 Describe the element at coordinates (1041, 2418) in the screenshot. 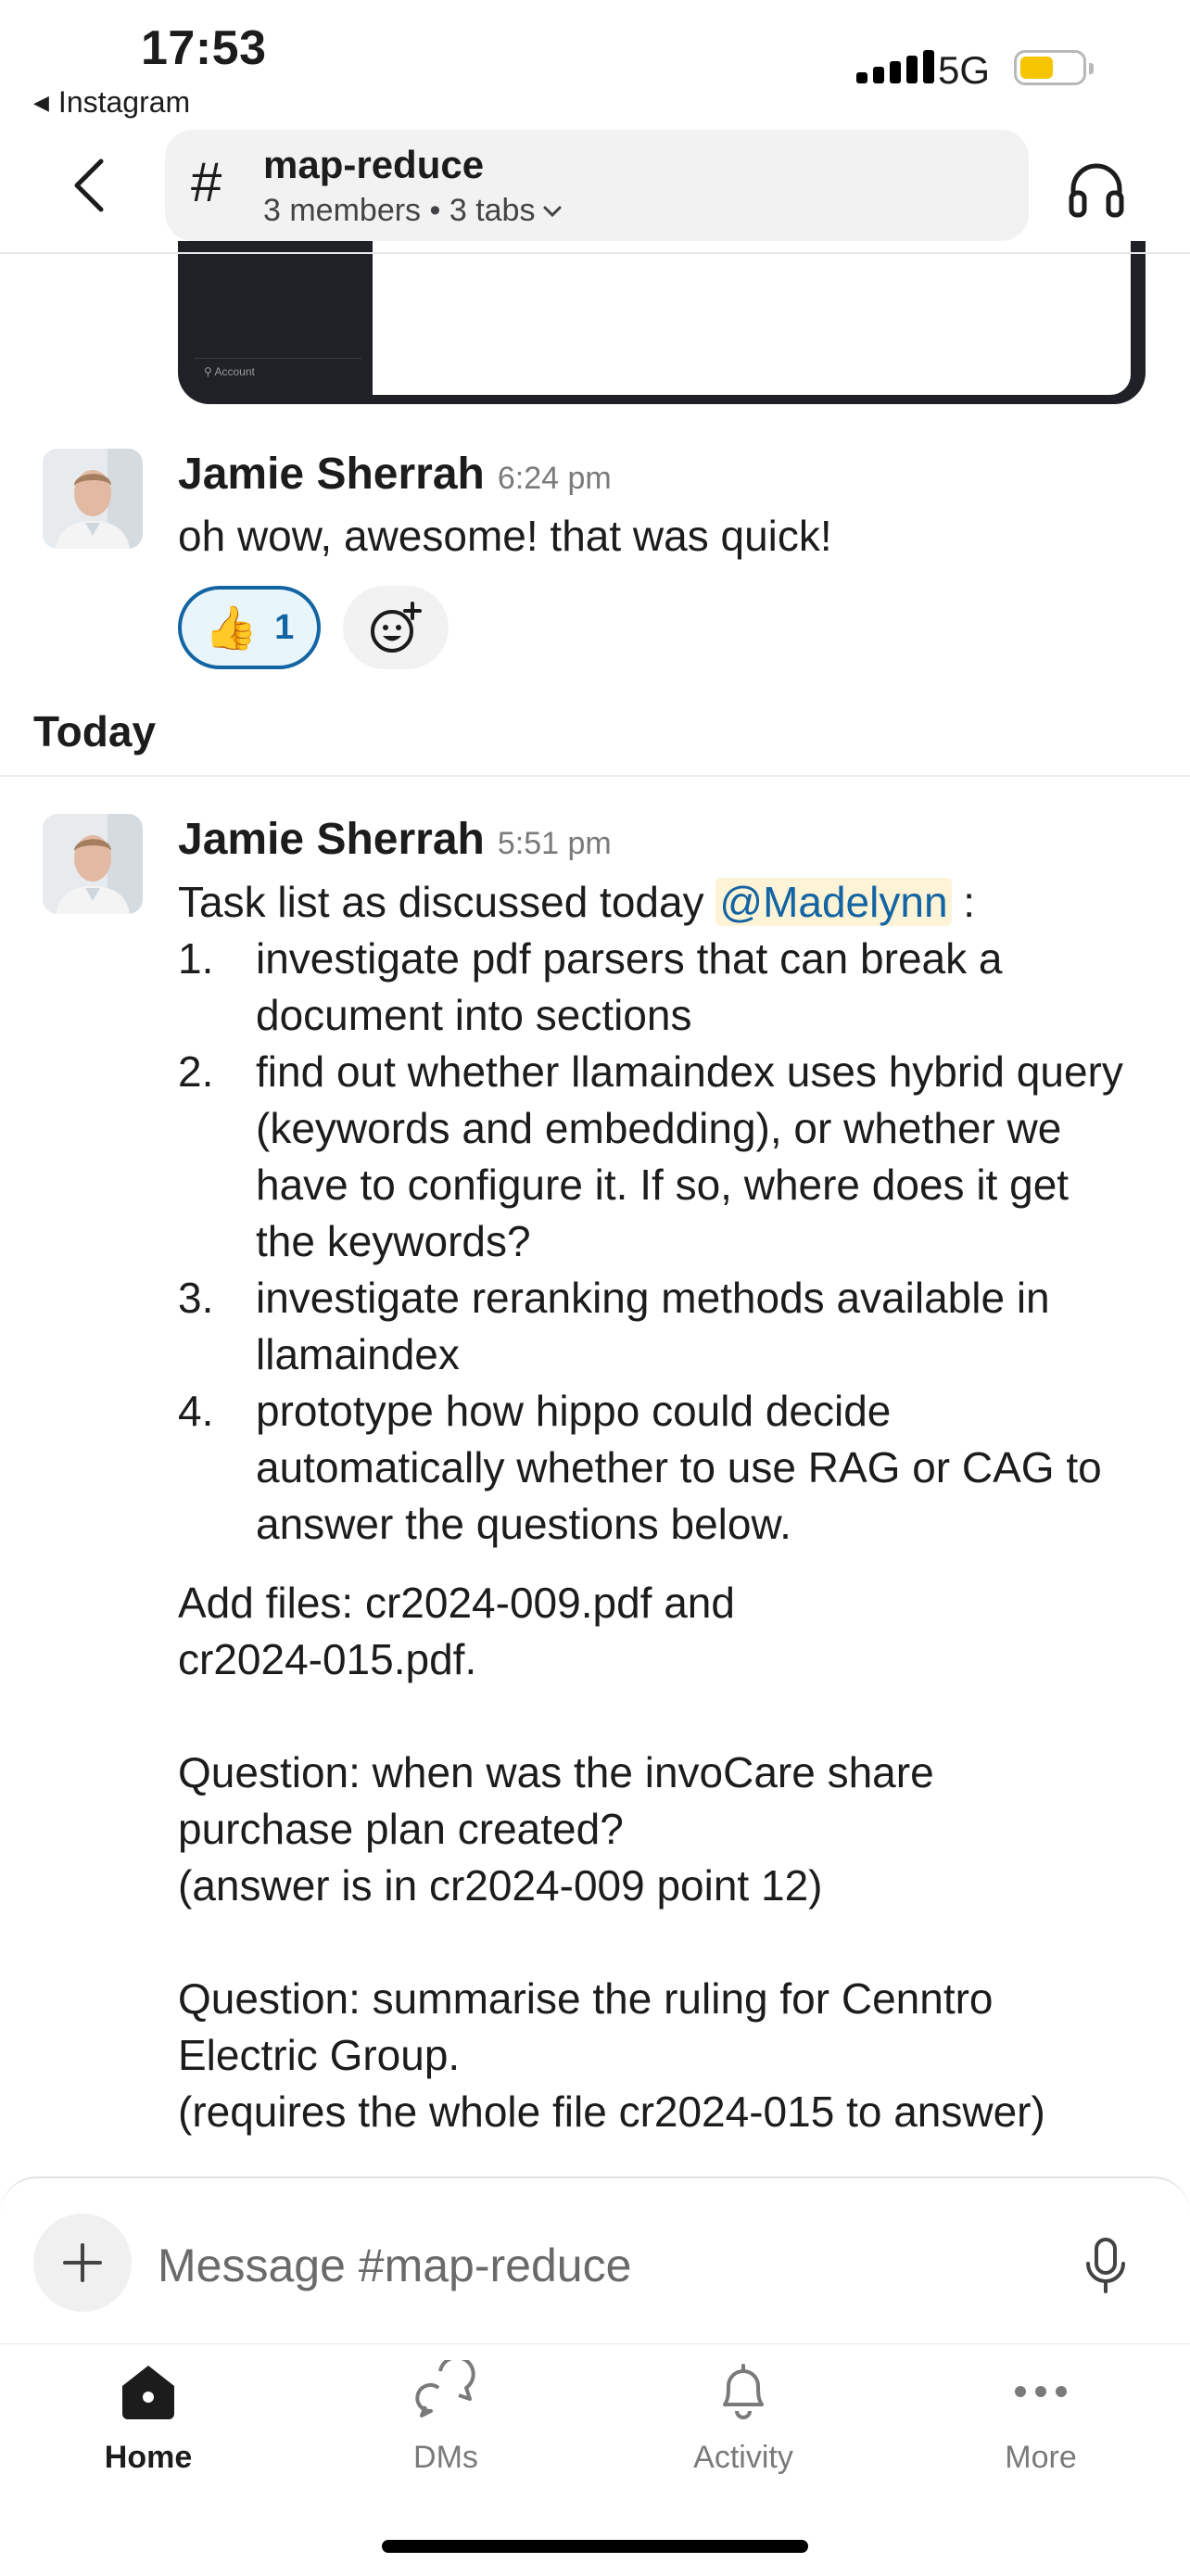

I see `tab-more: More` at that location.